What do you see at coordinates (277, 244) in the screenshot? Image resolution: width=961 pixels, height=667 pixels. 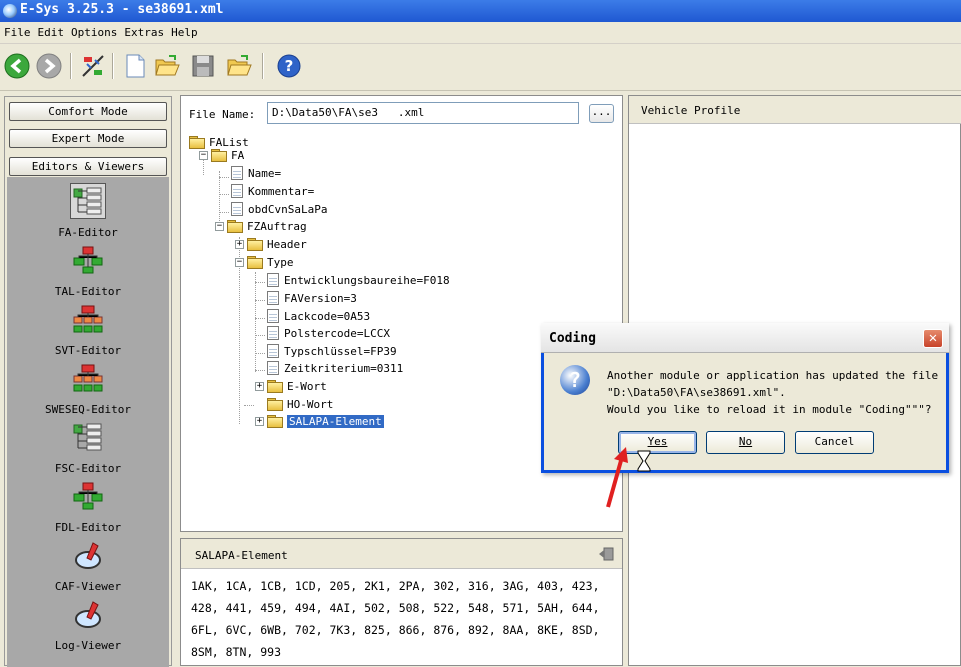 I see `tree-node-header: Header` at bounding box center [277, 244].